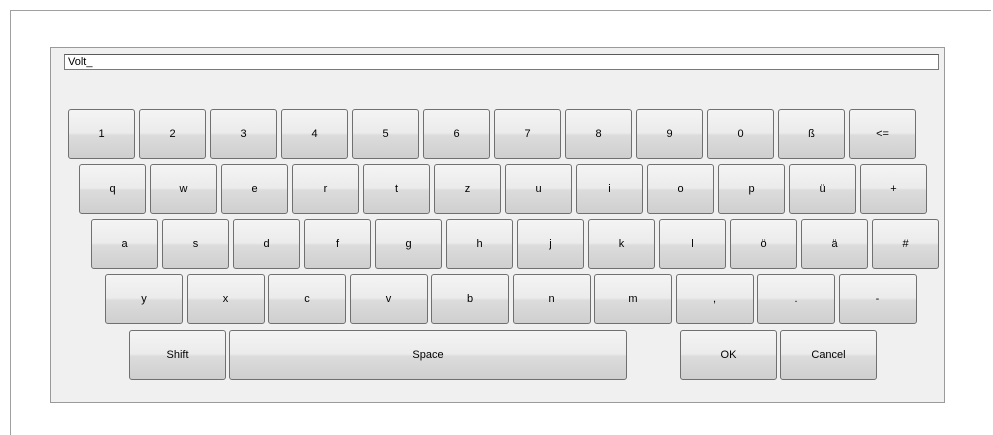 The width and height of the screenshot is (993, 435). I want to click on key-2-1: s, so click(195, 244).